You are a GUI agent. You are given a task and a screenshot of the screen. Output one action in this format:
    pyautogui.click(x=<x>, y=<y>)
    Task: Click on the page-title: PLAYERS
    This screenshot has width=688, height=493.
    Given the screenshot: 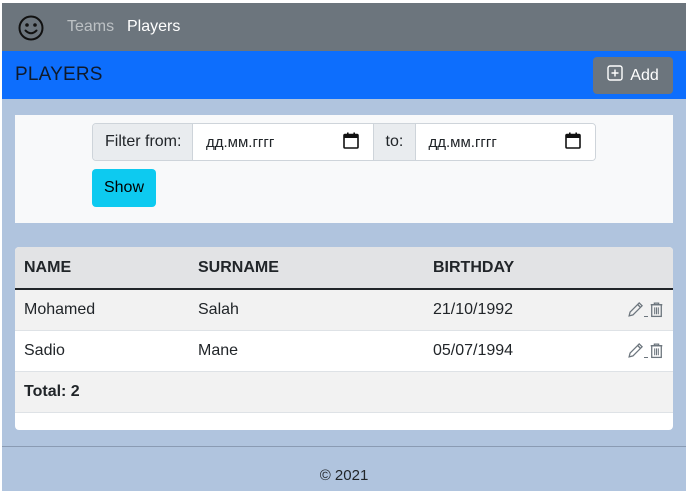 What is the action you would take?
    pyautogui.click(x=59, y=74)
    